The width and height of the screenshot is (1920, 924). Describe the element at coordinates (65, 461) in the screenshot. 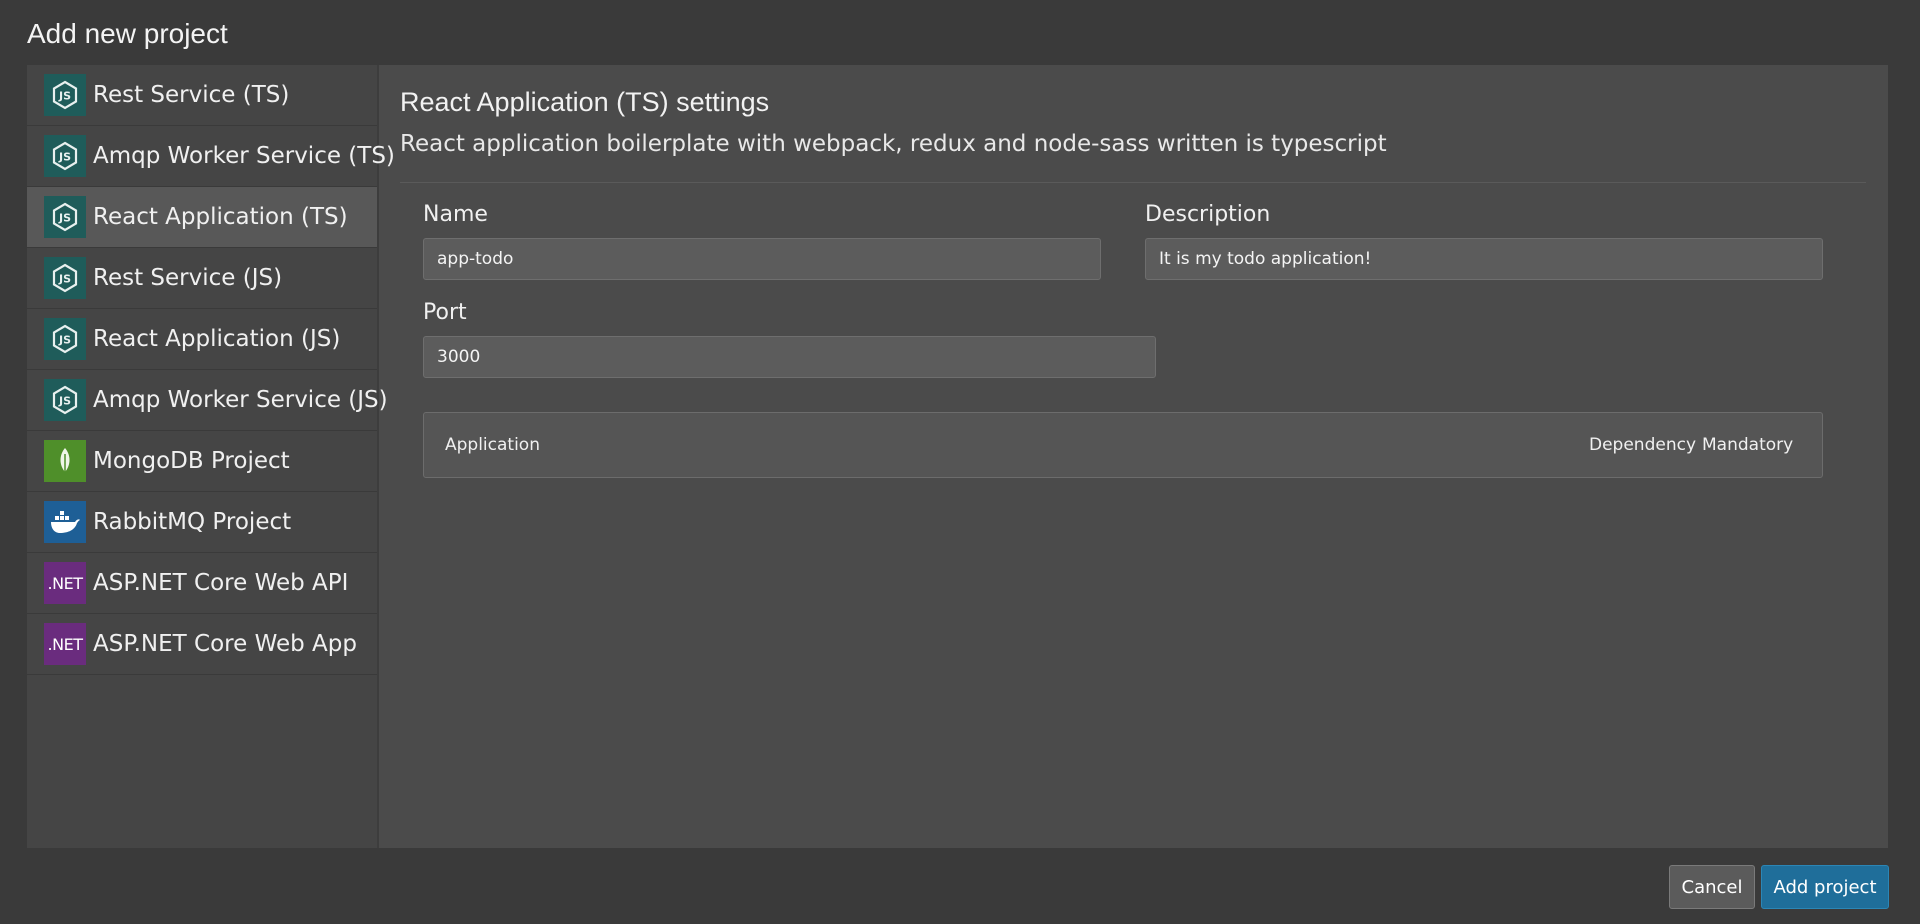

I see `mongodb-leaf-icon` at that location.